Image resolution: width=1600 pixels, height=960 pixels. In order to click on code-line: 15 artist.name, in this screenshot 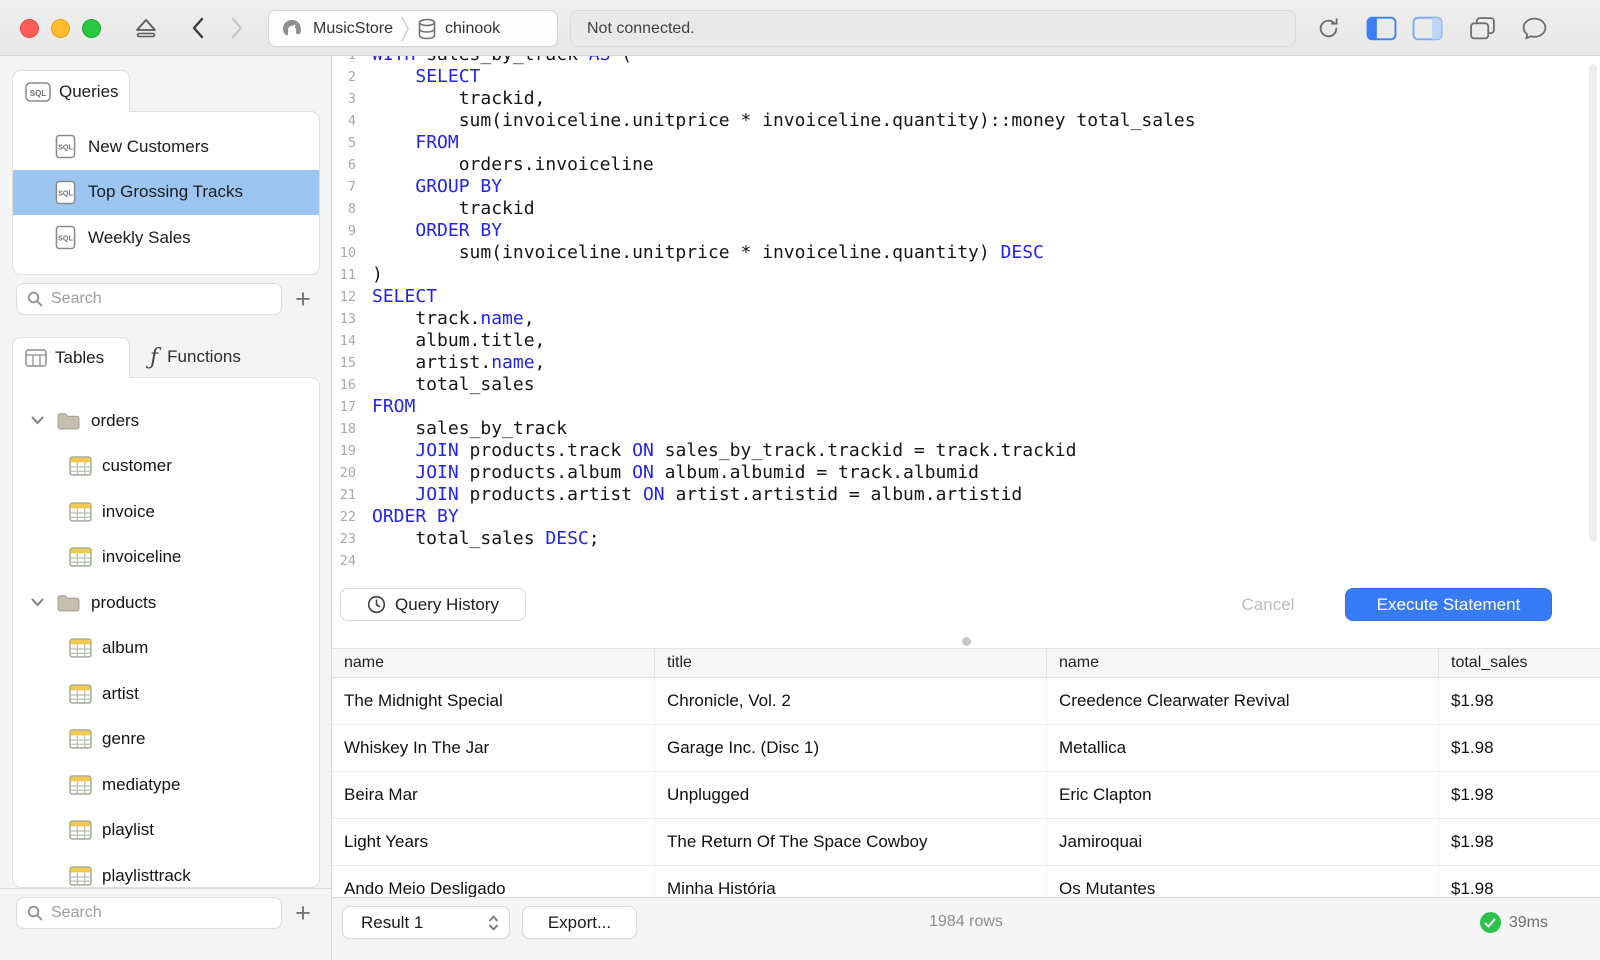, I will do `click(966, 363)`.